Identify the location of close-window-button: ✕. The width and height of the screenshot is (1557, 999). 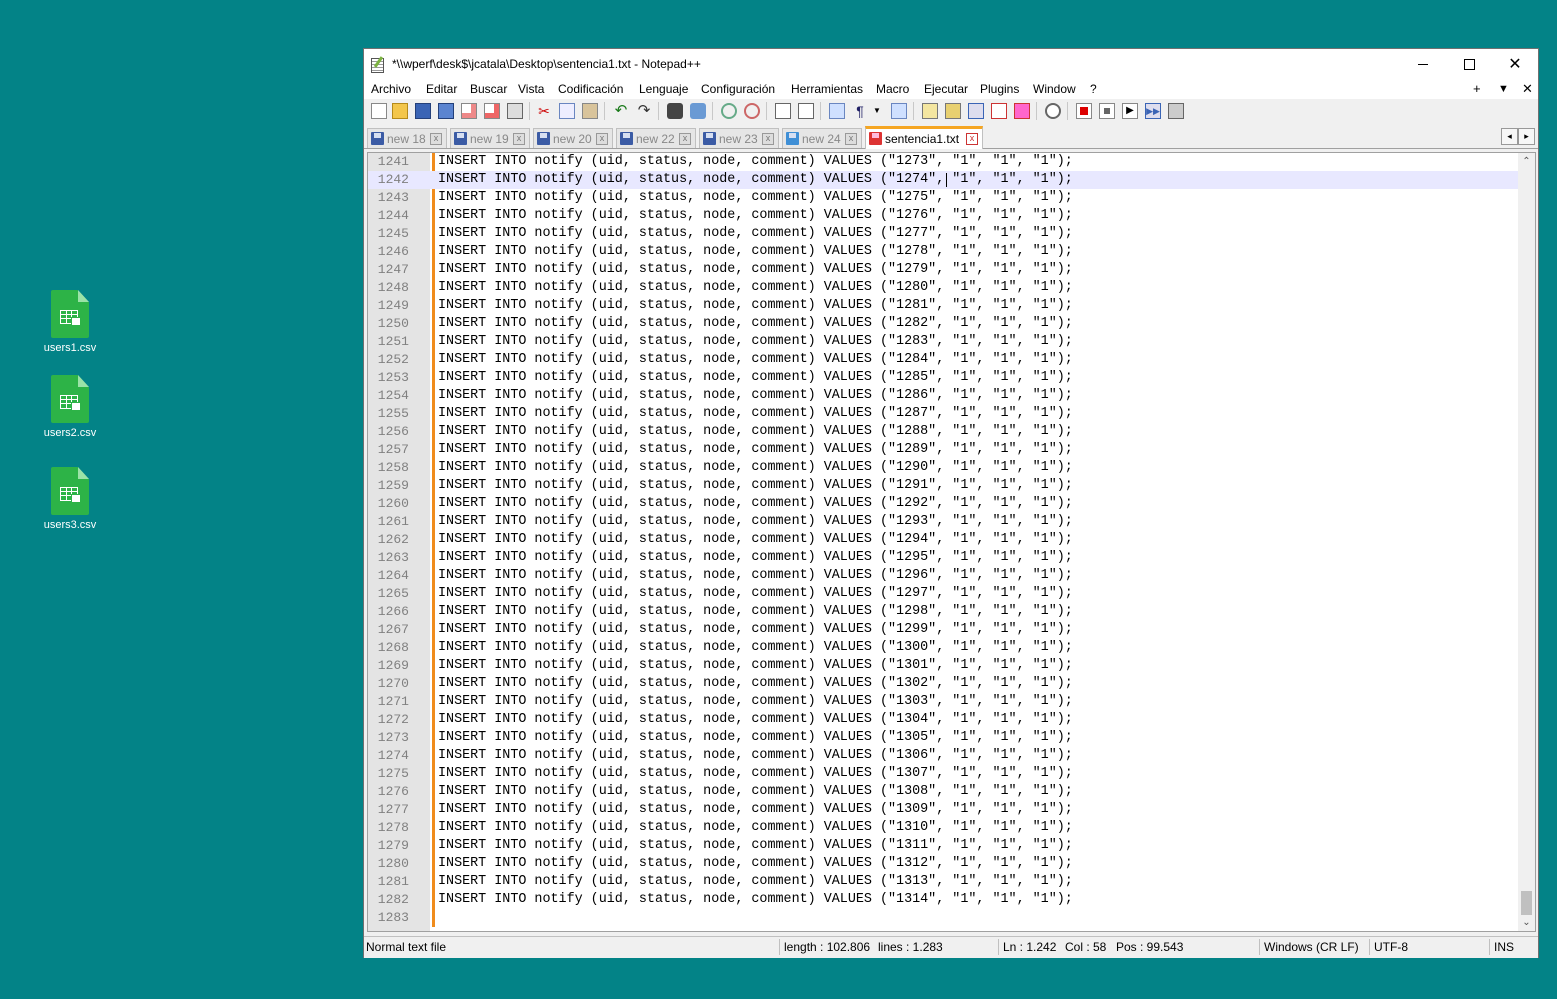
(1515, 64).